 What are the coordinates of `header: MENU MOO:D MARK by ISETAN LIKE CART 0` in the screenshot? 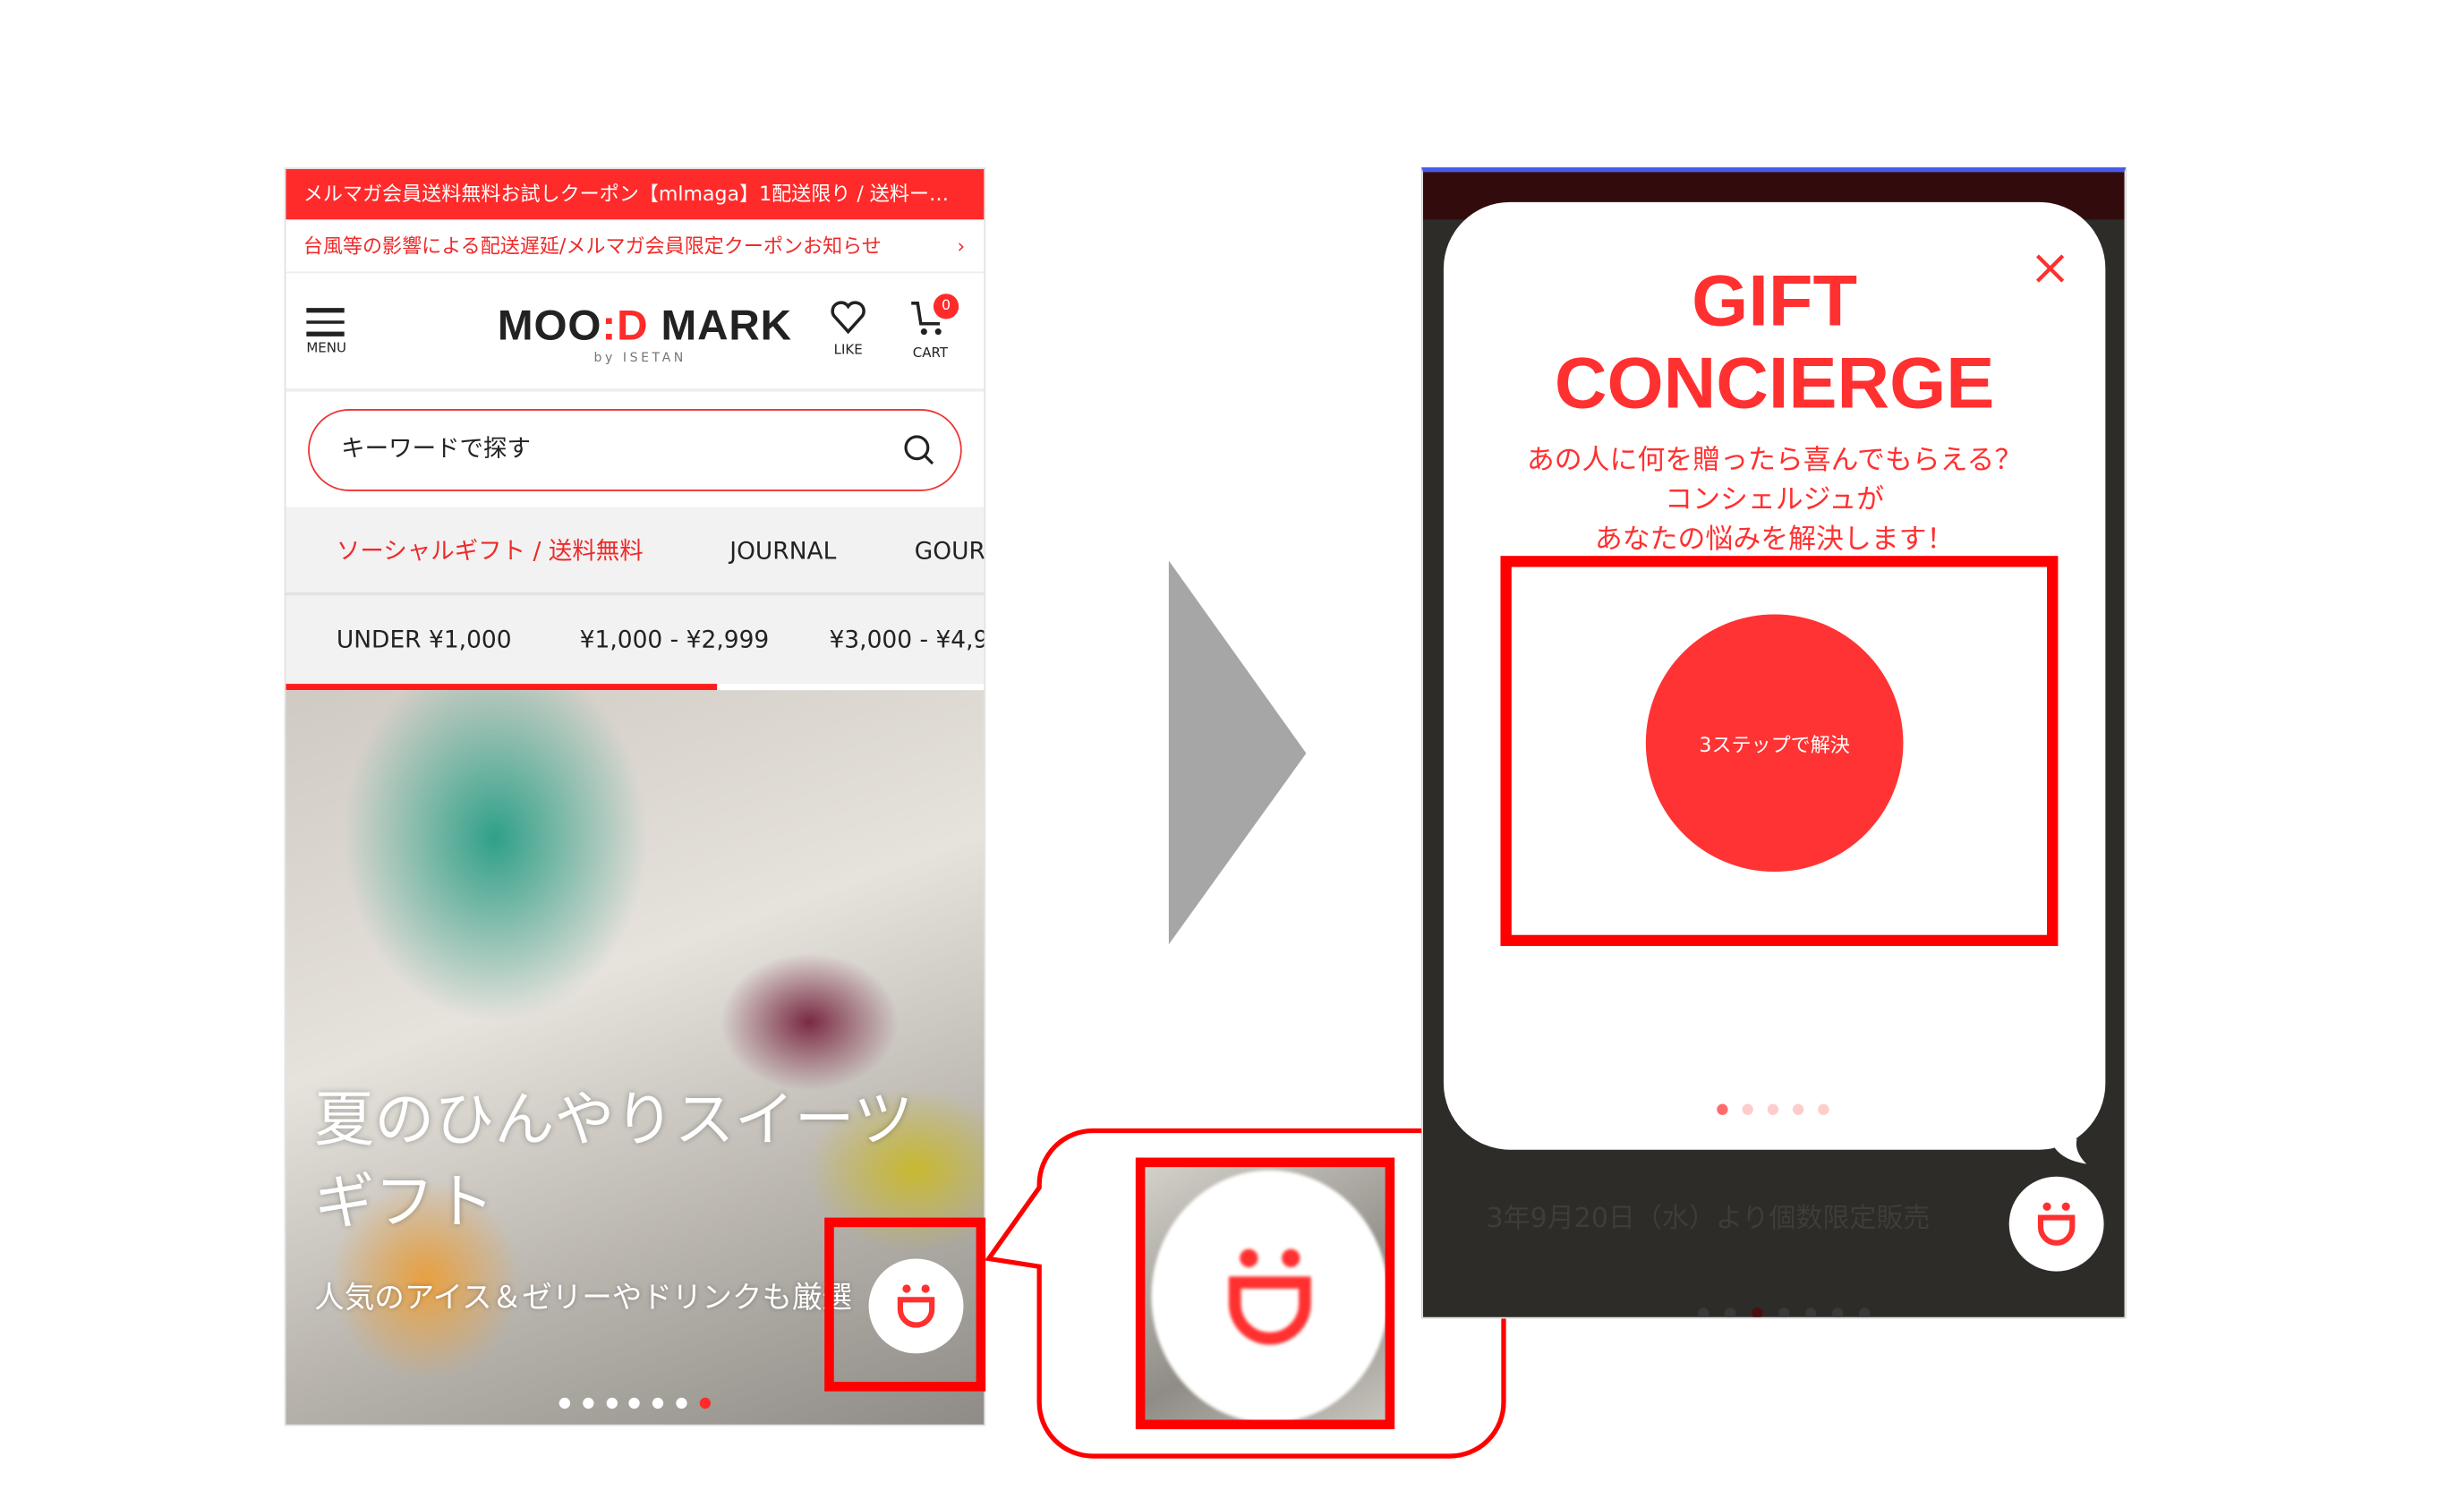 It's located at (636, 333).